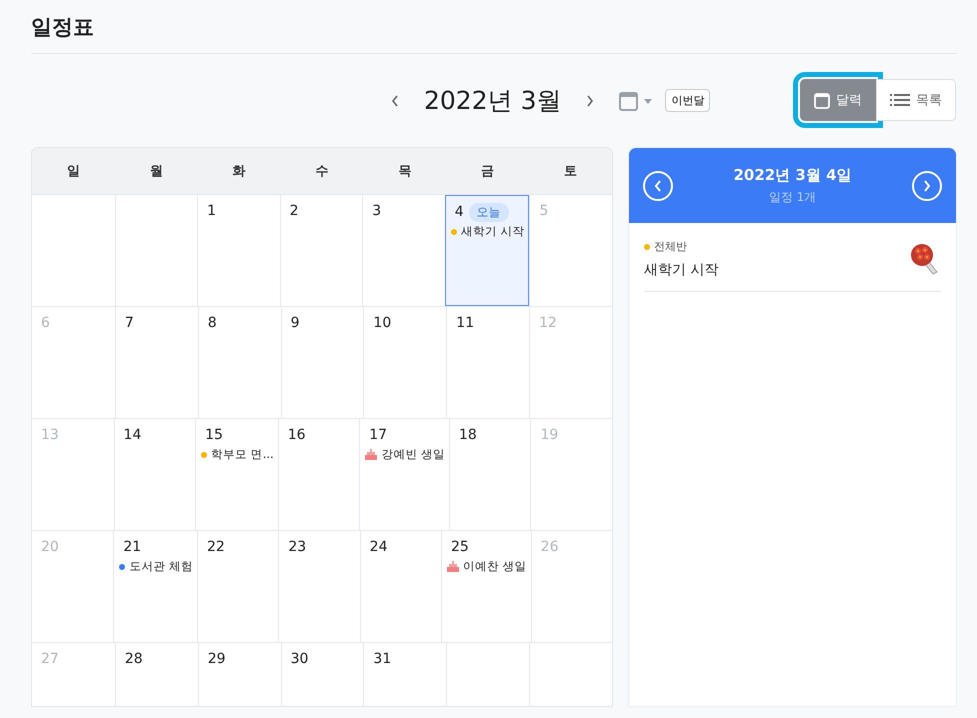 This screenshot has width=977, height=718. Describe the element at coordinates (237, 586) in the screenshot. I see `day-cell: 22` at that location.